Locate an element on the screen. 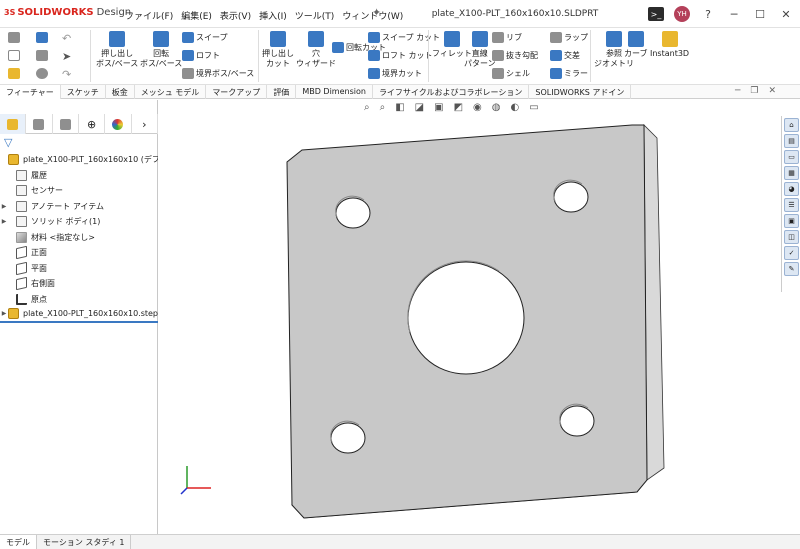  tree-item-history: 履歴 is located at coordinates (79, 176).